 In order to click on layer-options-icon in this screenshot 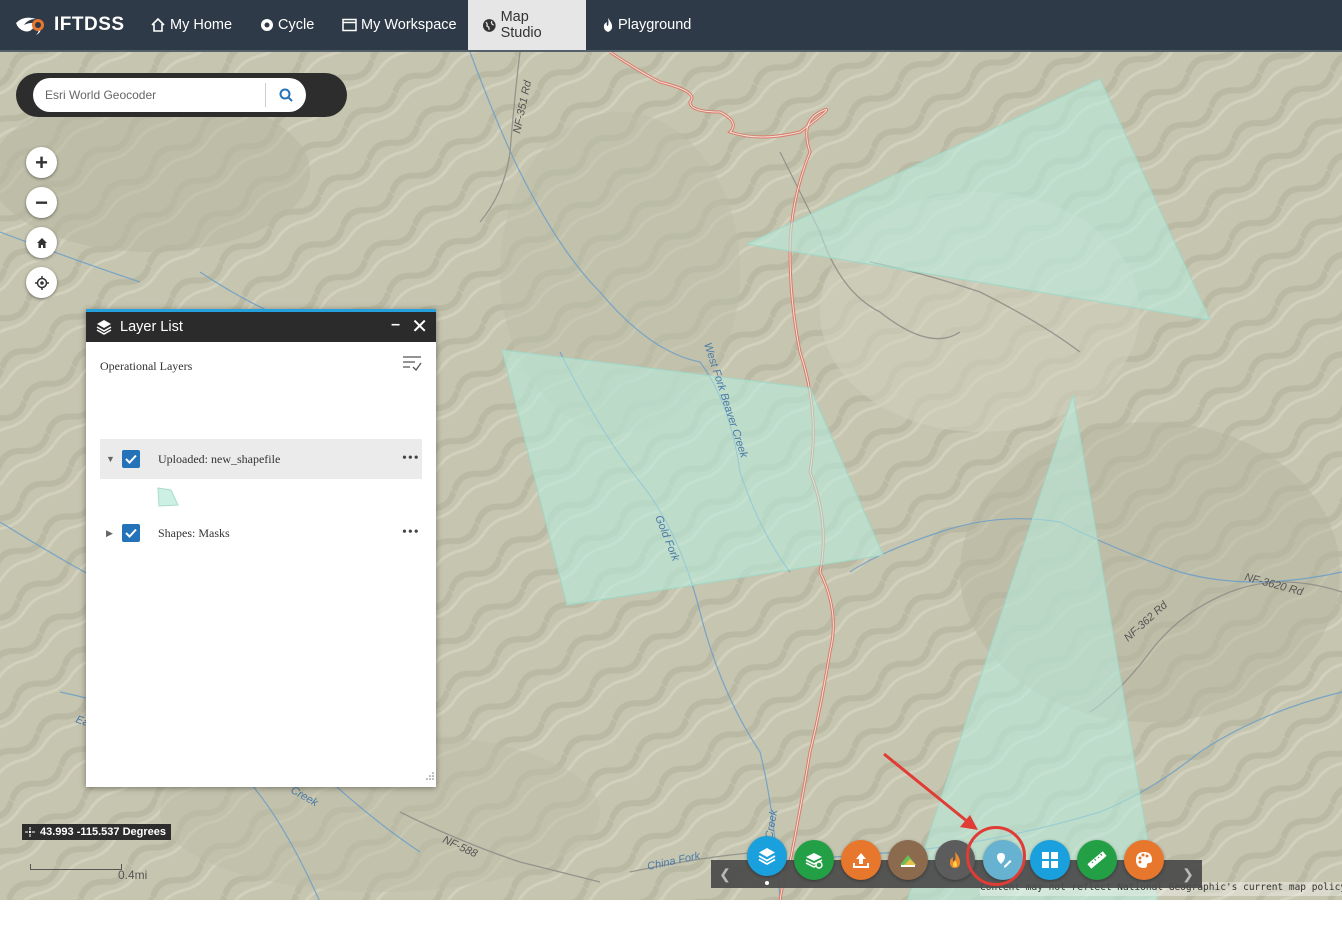, I will do `click(412, 365)`.